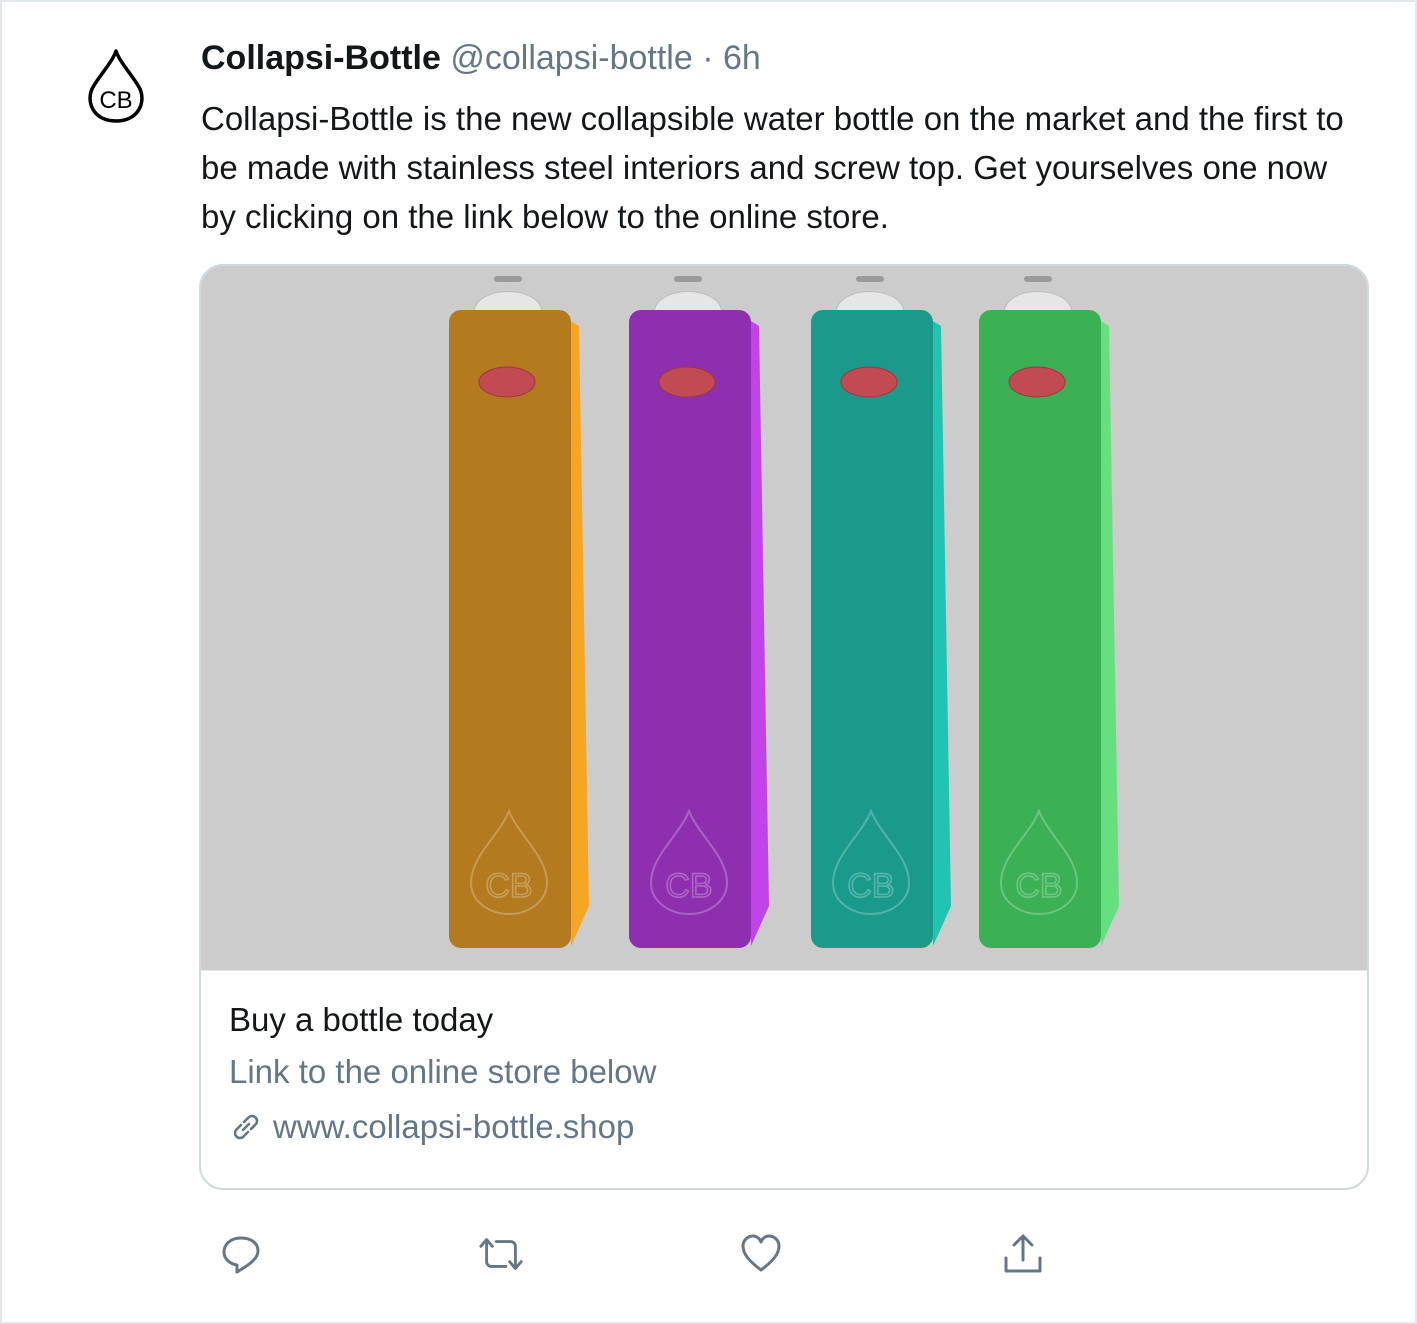 Image resolution: width=1417 pixels, height=1324 pixels. What do you see at coordinates (246, 1127) in the screenshot?
I see `link-icon` at bounding box center [246, 1127].